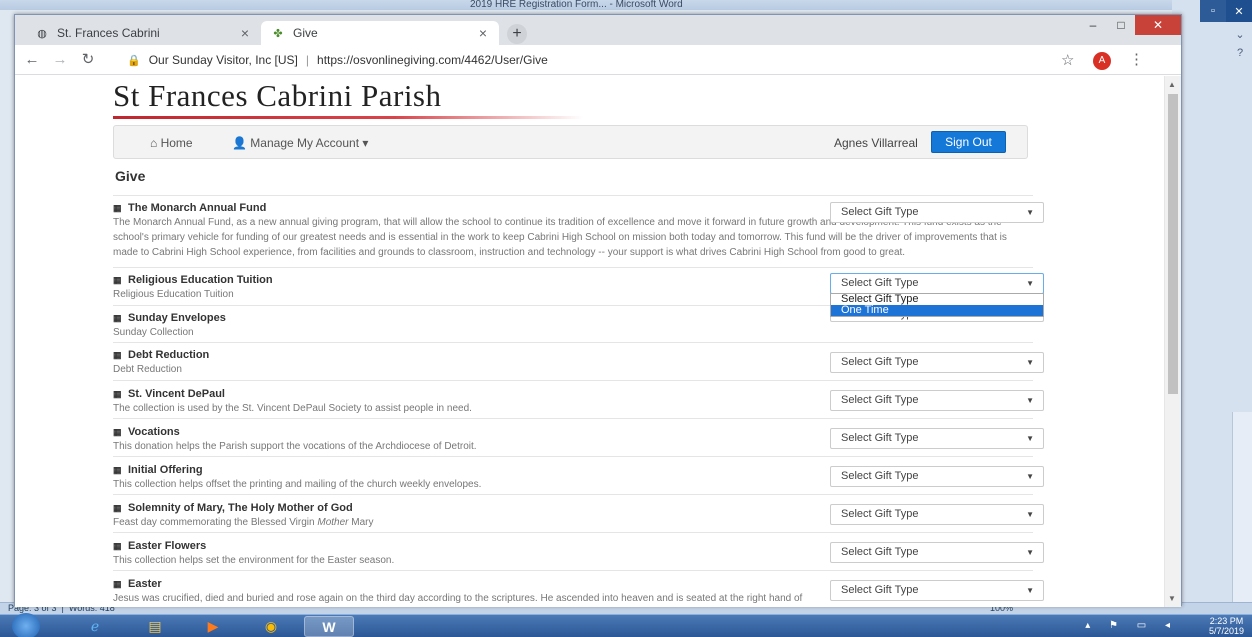  I want to click on media-player-icon: ▶, so click(213, 626).